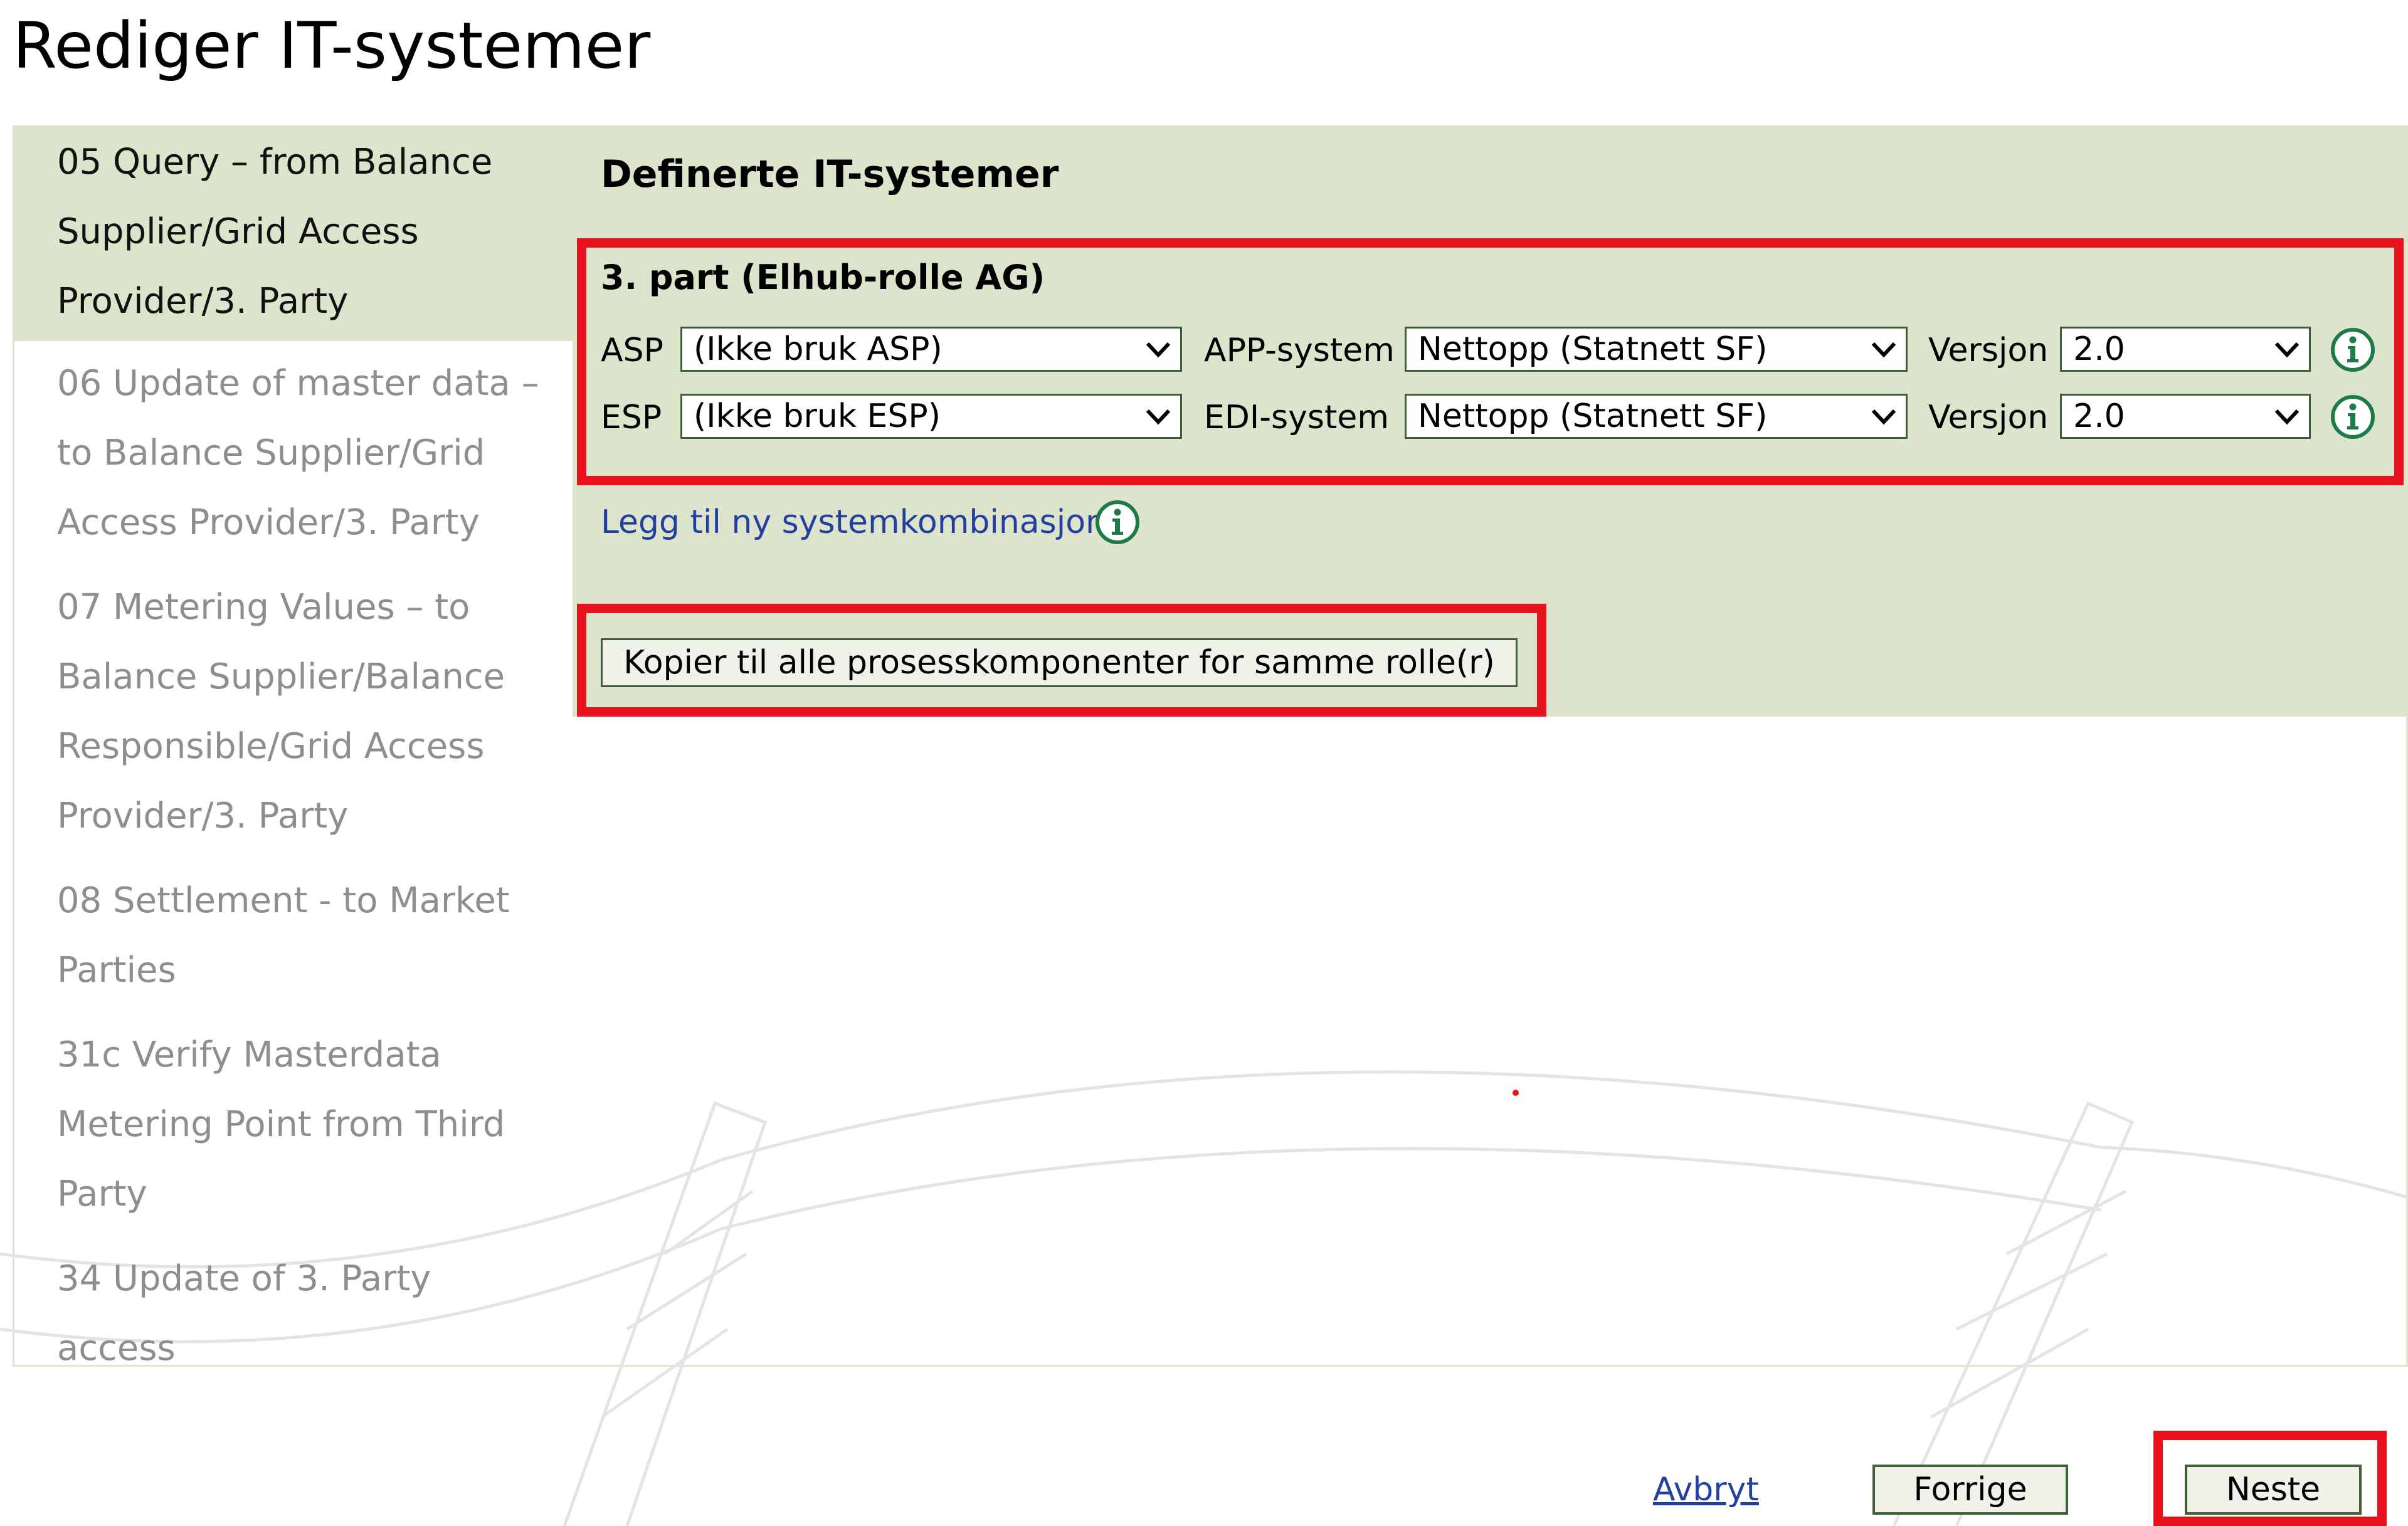 The height and width of the screenshot is (1526, 2408). Describe the element at coordinates (293, 1313) in the screenshot. I see `sidebar-item-34-update-third-party: 34 Update of 3. Party access` at that location.